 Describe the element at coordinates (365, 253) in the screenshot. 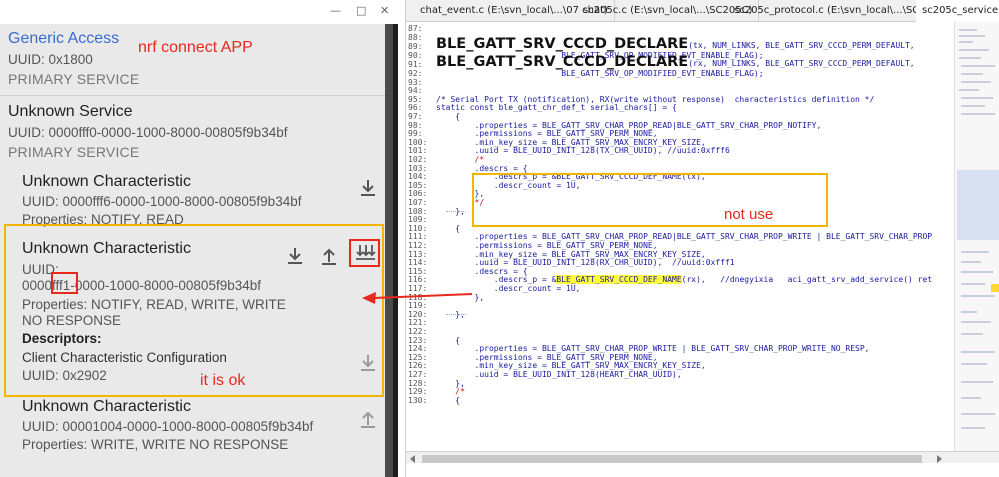

I see `notify-toggle-icon` at that location.